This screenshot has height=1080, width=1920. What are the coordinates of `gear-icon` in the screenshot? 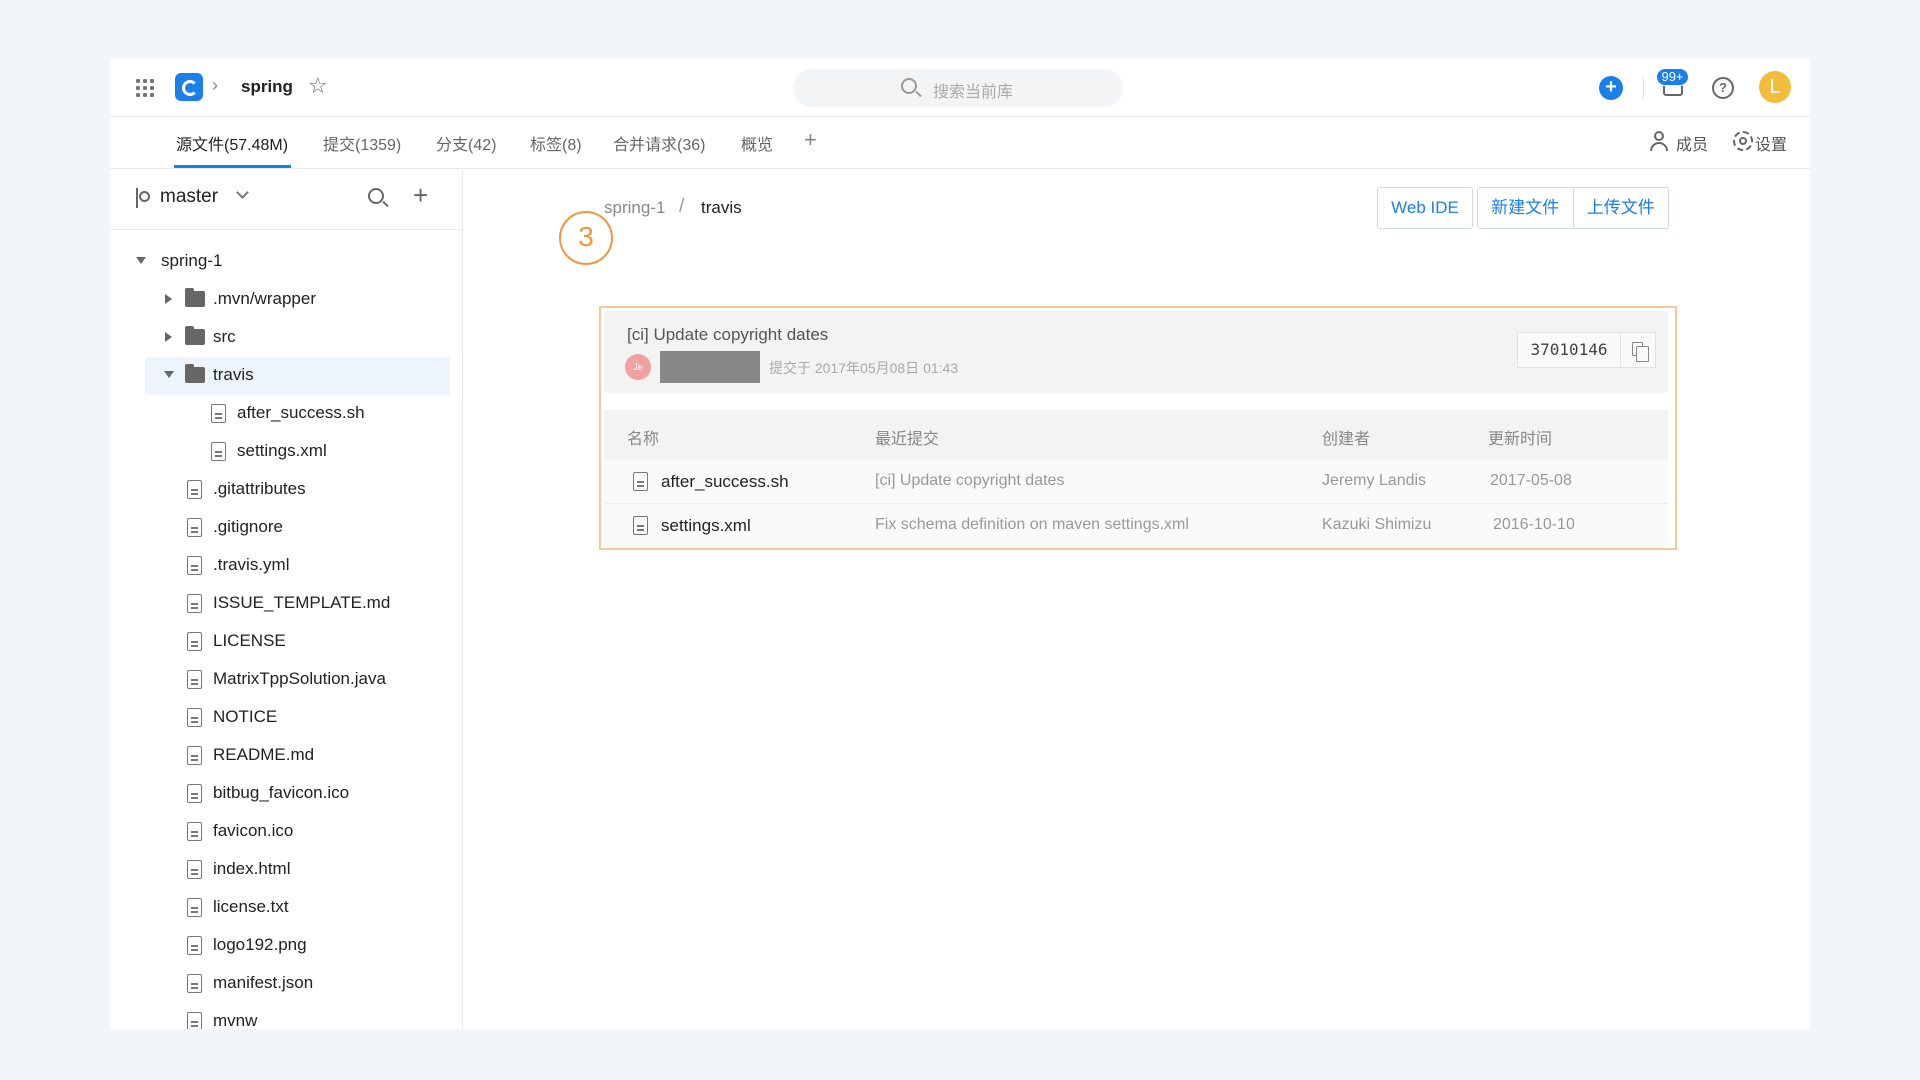 It's located at (1743, 141).